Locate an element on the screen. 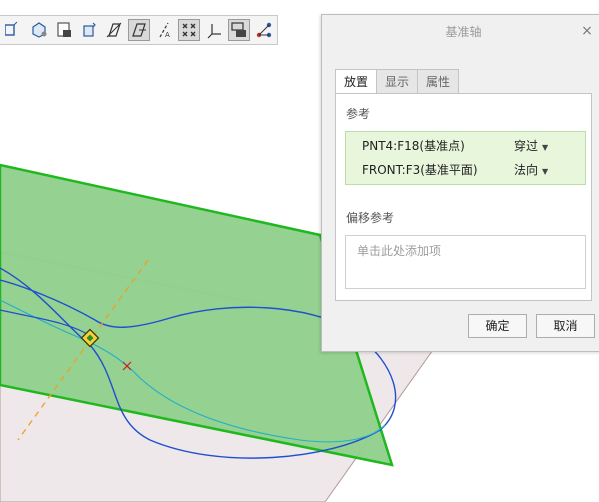  coordinate-system-display-icon is located at coordinates (214, 31).